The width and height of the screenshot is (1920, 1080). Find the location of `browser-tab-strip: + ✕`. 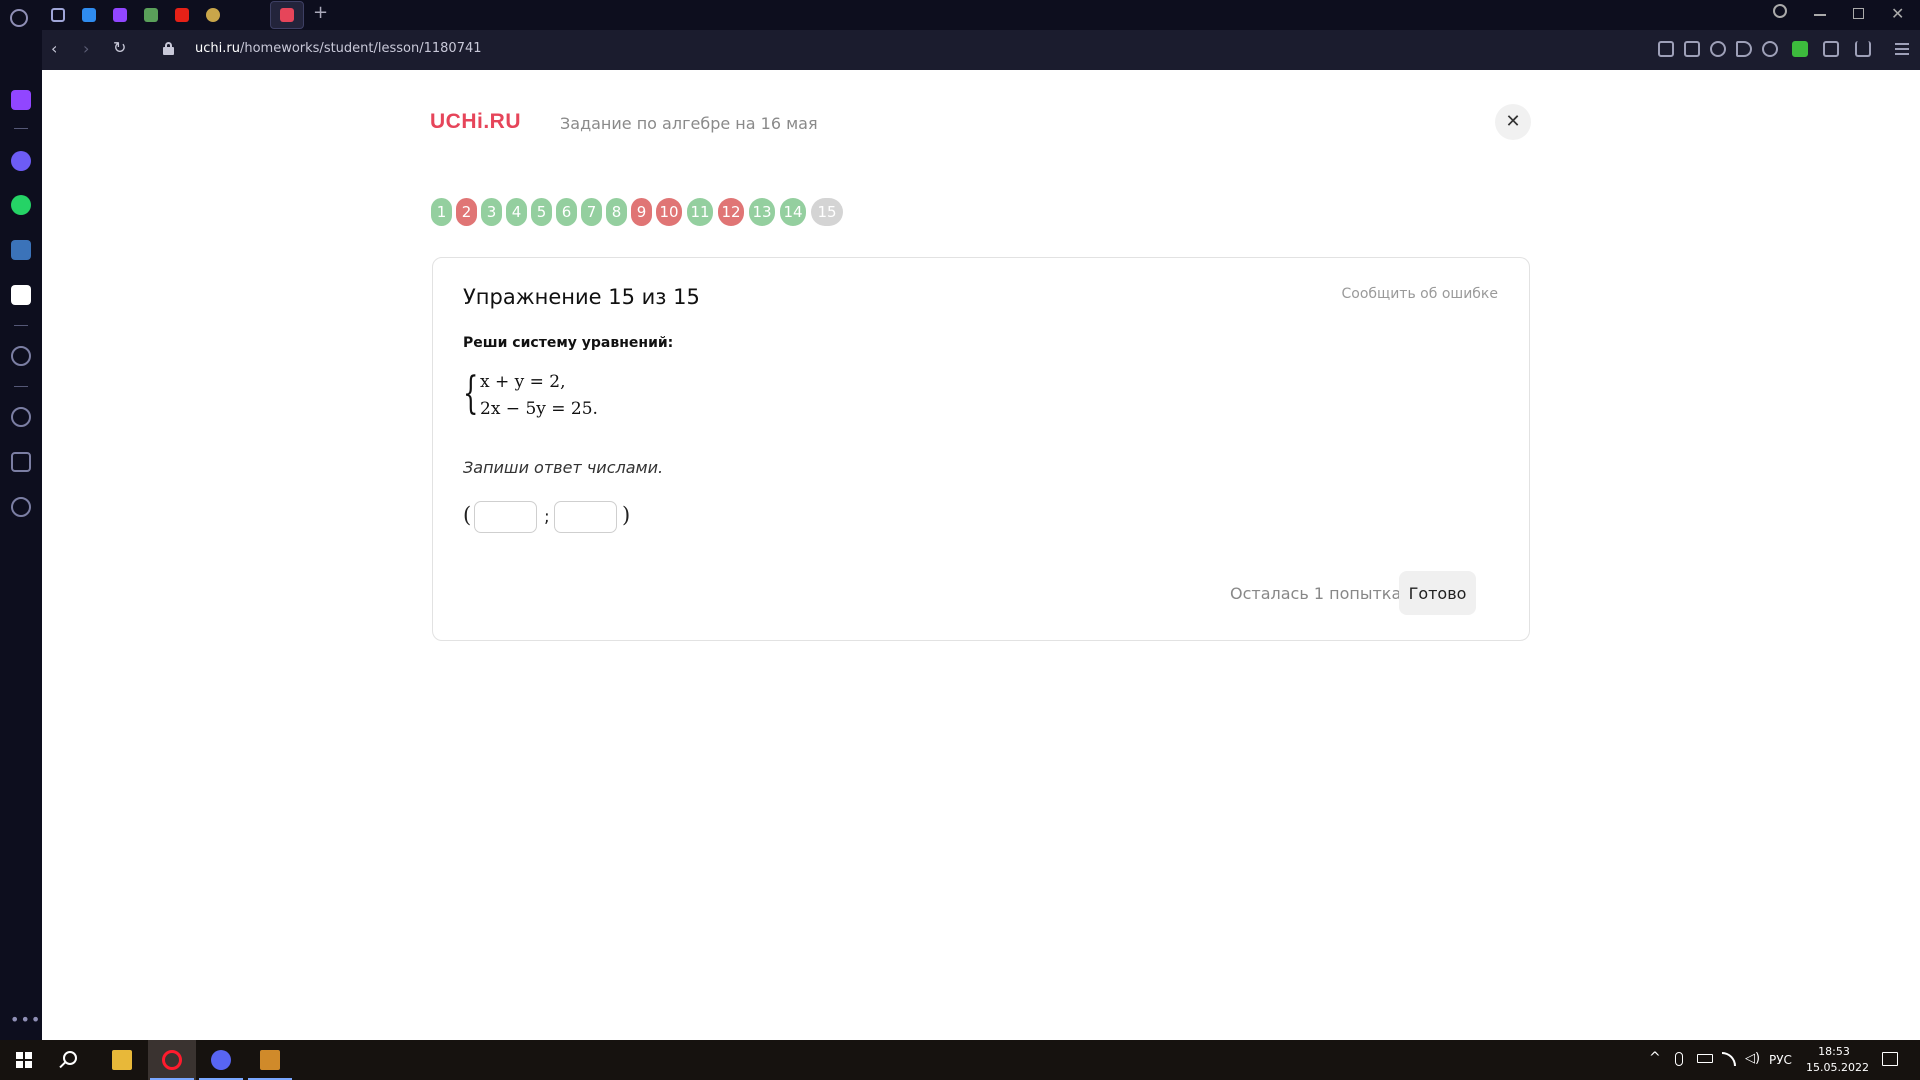

browser-tab-strip: + ✕ is located at coordinates (960, 15).